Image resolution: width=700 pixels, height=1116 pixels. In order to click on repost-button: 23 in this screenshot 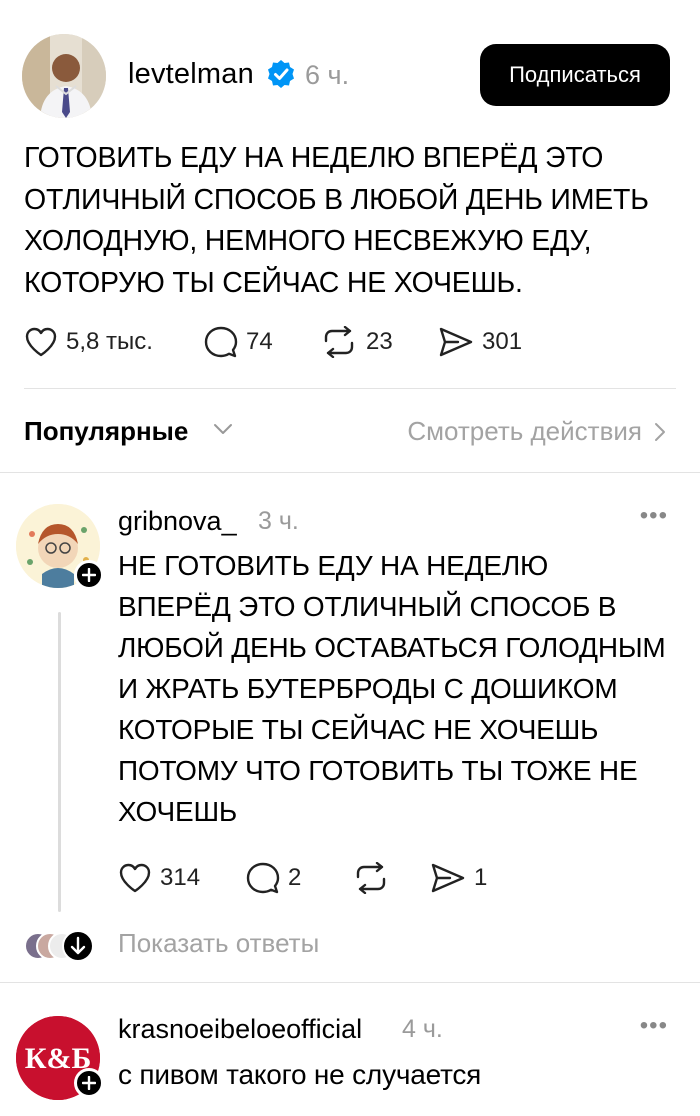, I will do `click(356, 342)`.